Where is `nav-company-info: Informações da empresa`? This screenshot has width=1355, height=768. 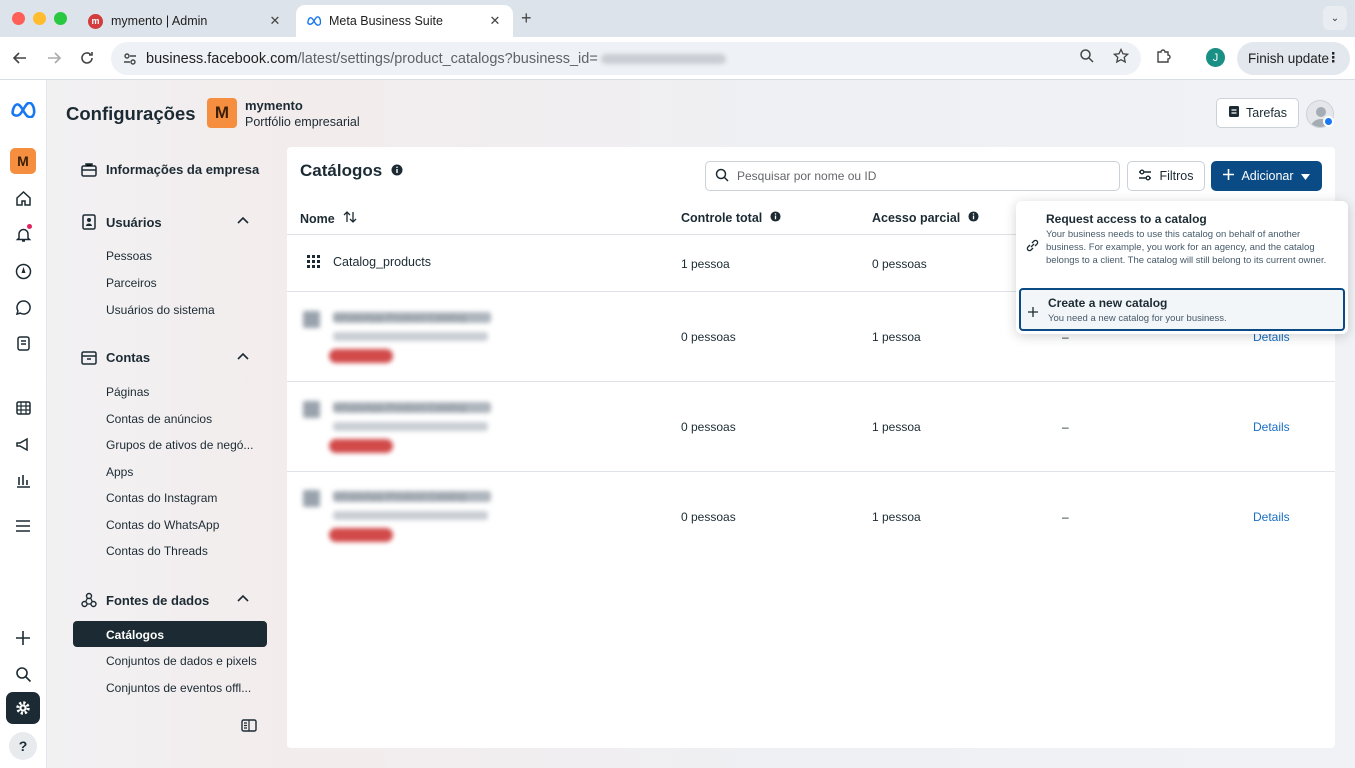
nav-company-info: Informações da empresa is located at coordinates (169, 169).